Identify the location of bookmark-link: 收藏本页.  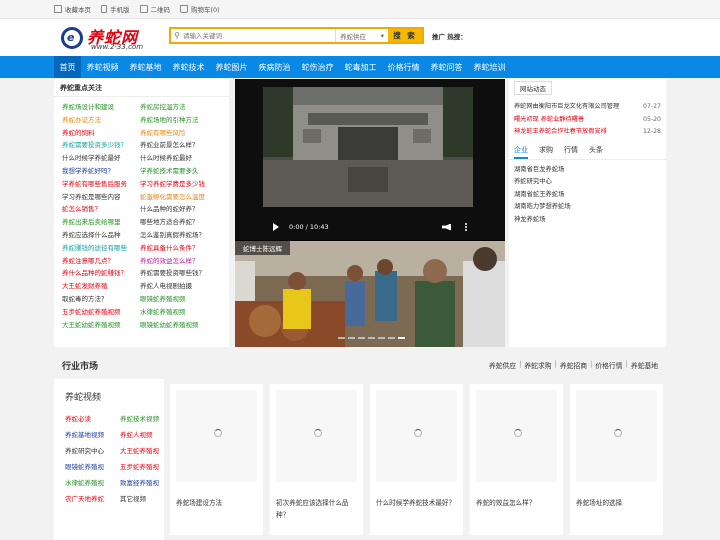
(72, 9).